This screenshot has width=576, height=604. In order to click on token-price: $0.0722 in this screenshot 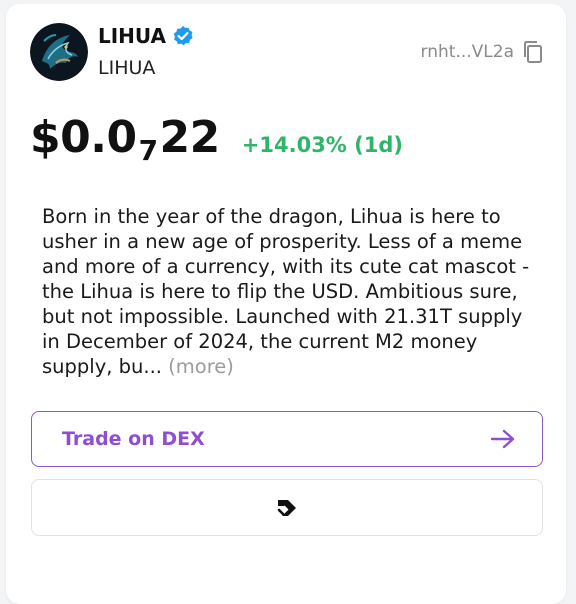, I will do `click(125, 139)`.